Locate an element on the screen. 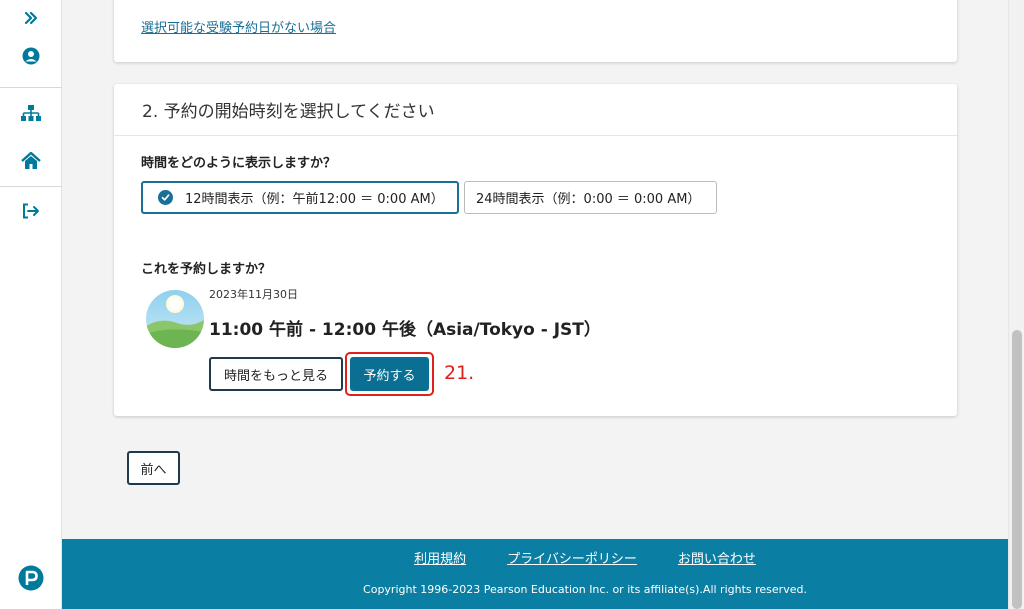 This screenshot has height=609, width=1024. double-chevron-right-icon is located at coordinates (31, 18).